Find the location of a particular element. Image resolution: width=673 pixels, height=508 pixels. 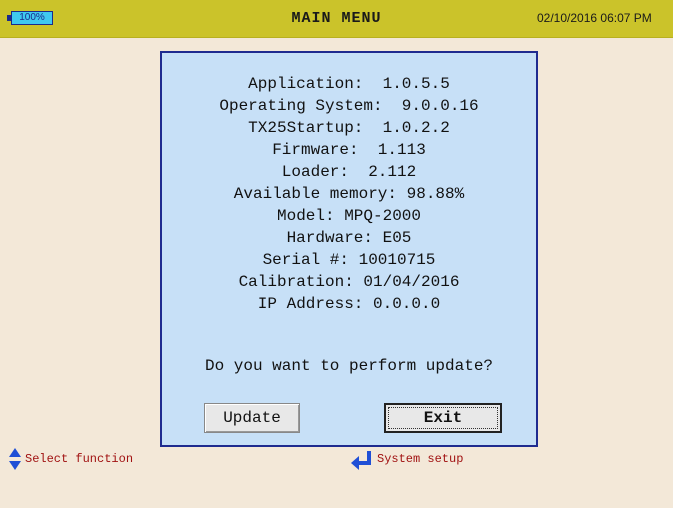

info-model: Model: MPQ-2000 is located at coordinates (349, 216).